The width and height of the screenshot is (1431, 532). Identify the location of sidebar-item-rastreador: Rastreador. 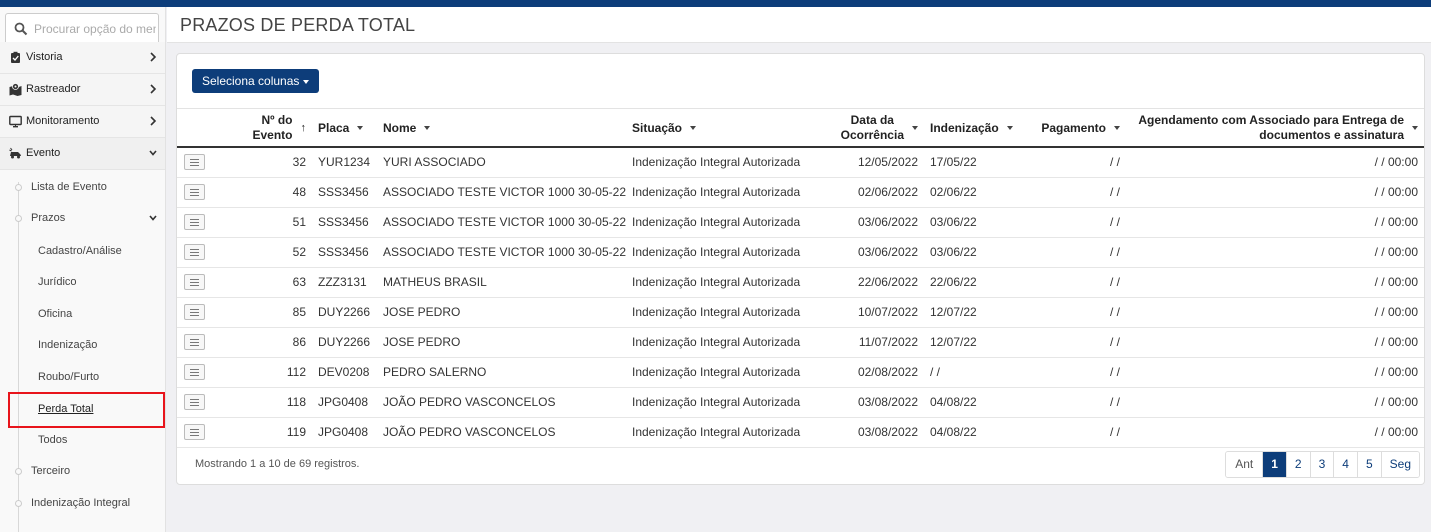
(82, 90).